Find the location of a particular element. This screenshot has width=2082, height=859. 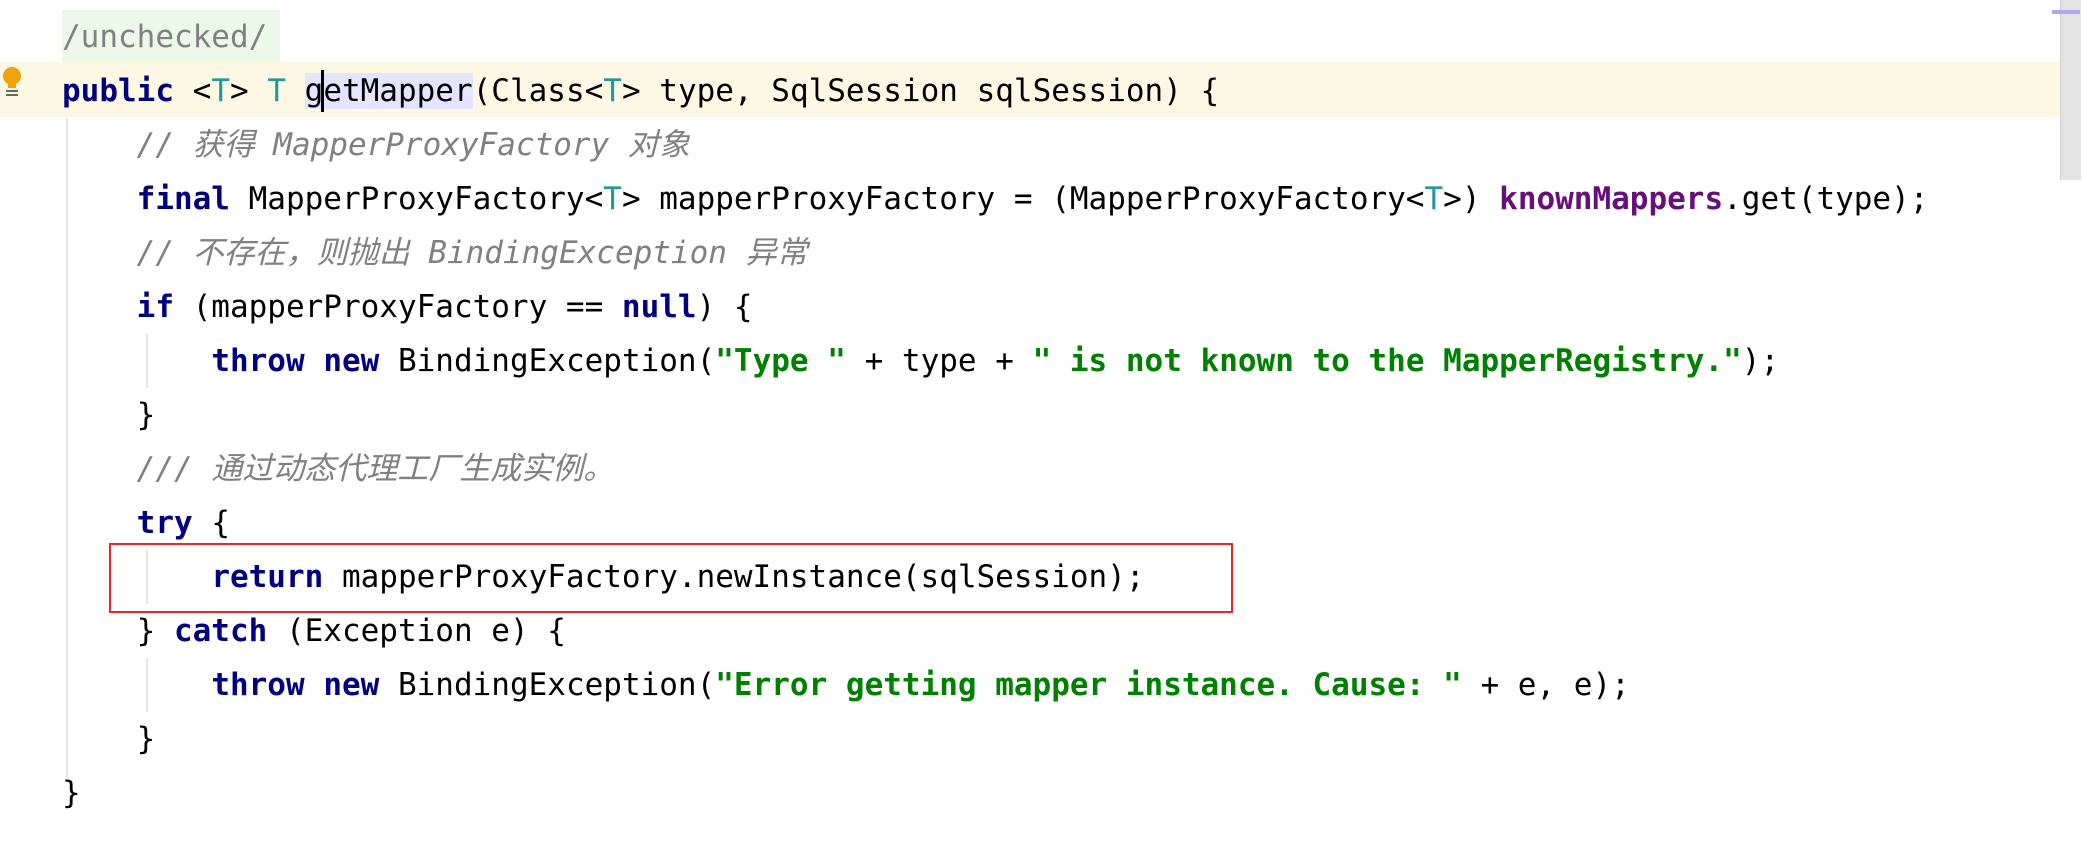

comment-token: /// 通过动态代理工厂生成实例。 is located at coordinates (375, 469).